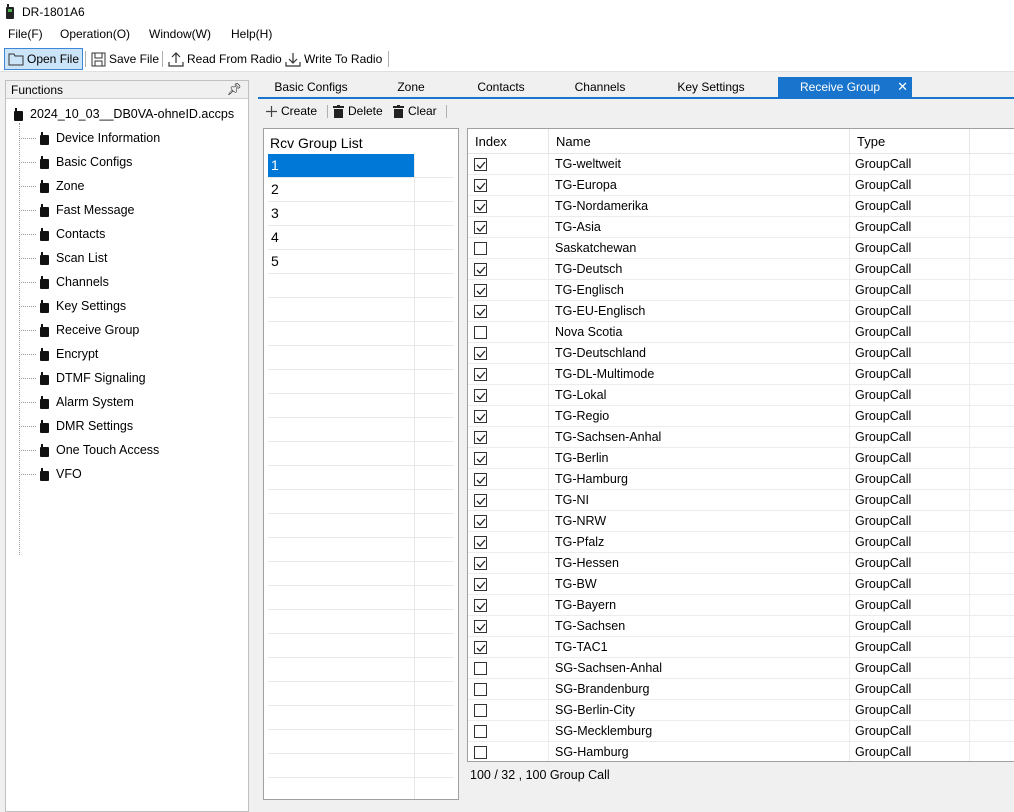 This screenshot has height=812, width=1014. Describe the element at coordinates (741, 290) in the screenshot. I see `table-row: TG-Englisch GroupCall` at that location.